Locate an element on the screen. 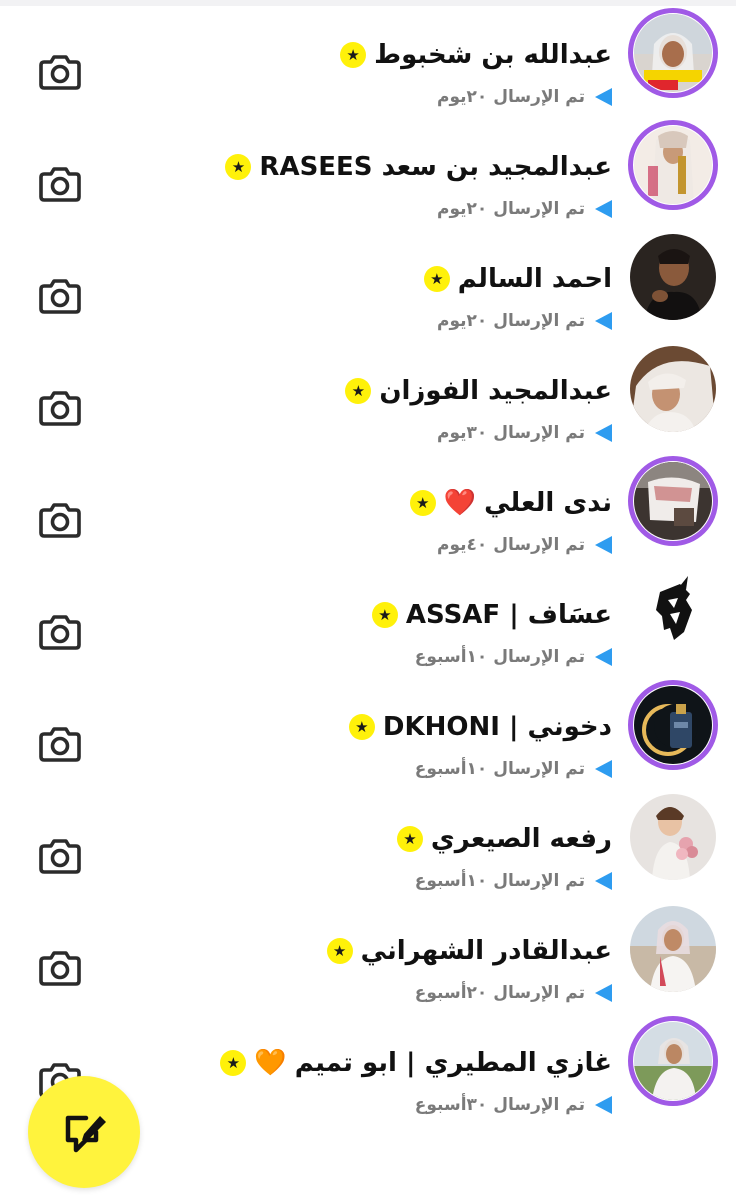  contact-name: عبدالقادر الشهراني is located at coordinates (486, 951).